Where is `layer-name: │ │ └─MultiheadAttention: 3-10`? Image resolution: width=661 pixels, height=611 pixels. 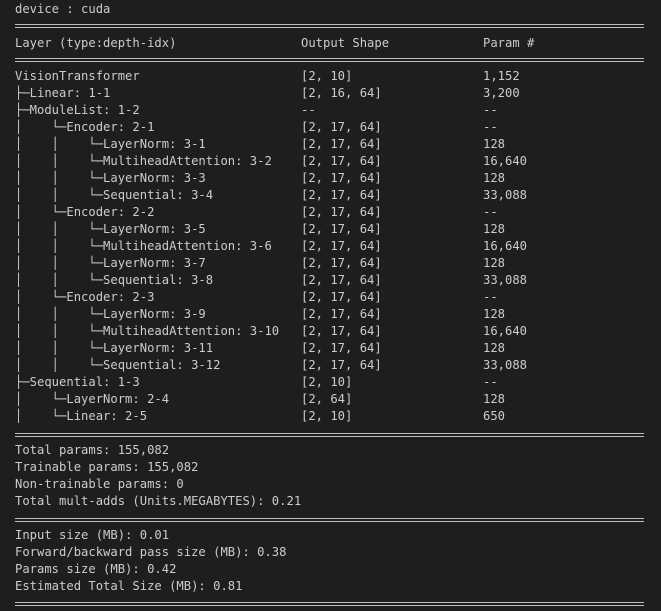 layer-name: │ │ └─MultiheadAttention: 3-10 is located at coordinates (147, 331).